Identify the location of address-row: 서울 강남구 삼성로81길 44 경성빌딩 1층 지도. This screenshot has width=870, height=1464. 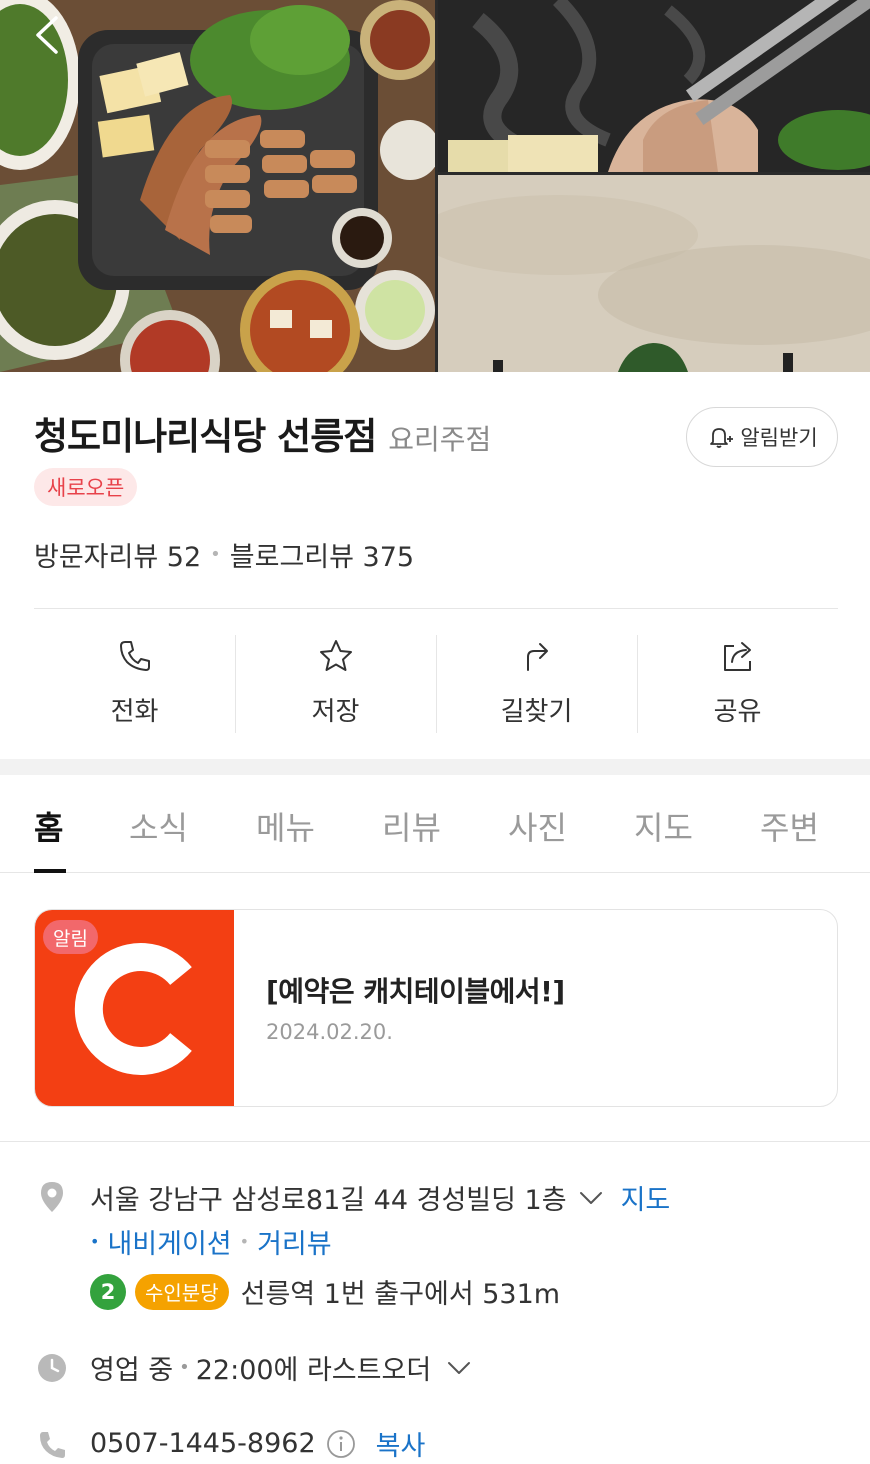
(380, 1197).